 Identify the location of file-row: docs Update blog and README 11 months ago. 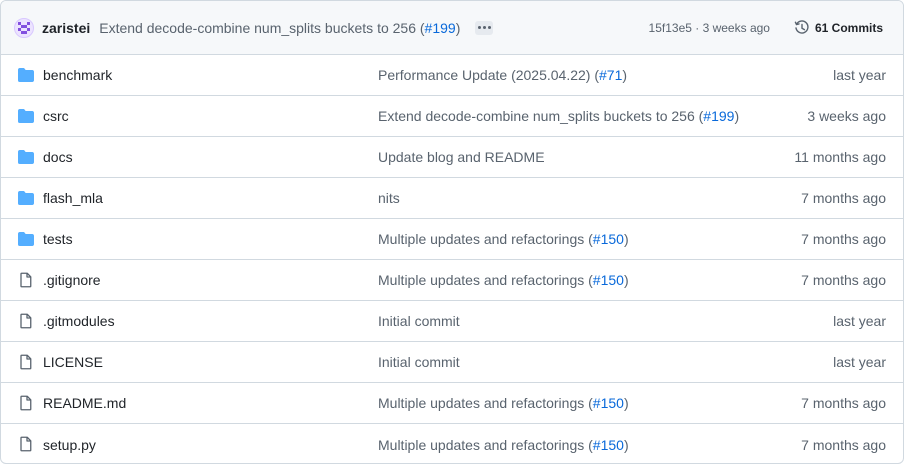
(452, 157).